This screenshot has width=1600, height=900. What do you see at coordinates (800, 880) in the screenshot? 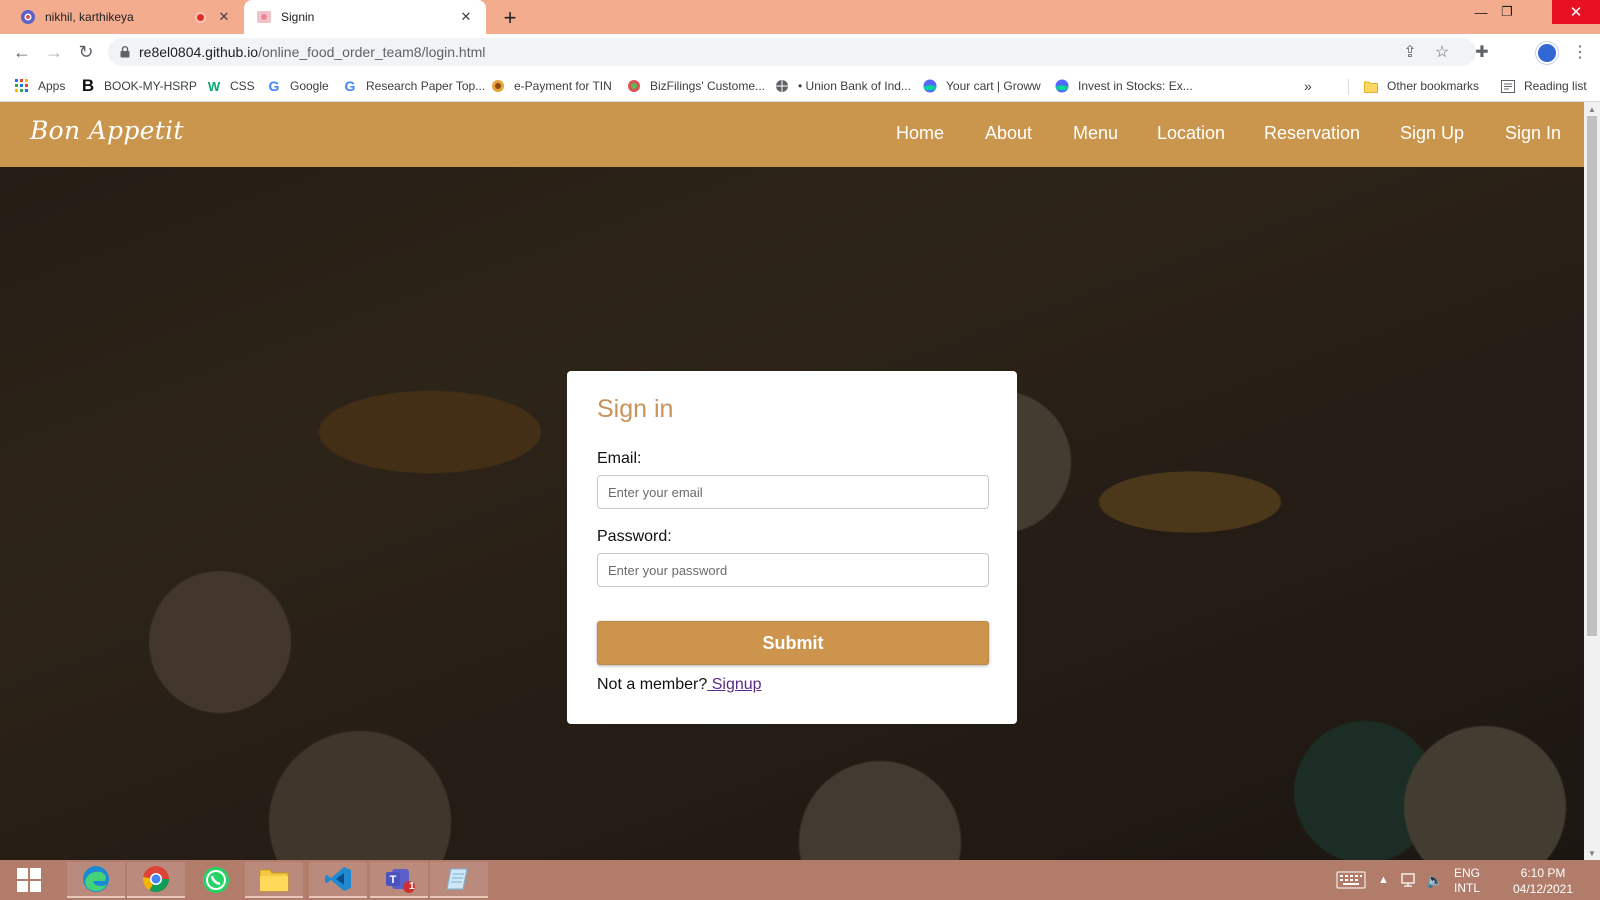
I see `windows-taskbar: T 1 ▲ 🔈 ENG INTL 6:10 PM 04/12/2021` at bounding box center [800, 880].